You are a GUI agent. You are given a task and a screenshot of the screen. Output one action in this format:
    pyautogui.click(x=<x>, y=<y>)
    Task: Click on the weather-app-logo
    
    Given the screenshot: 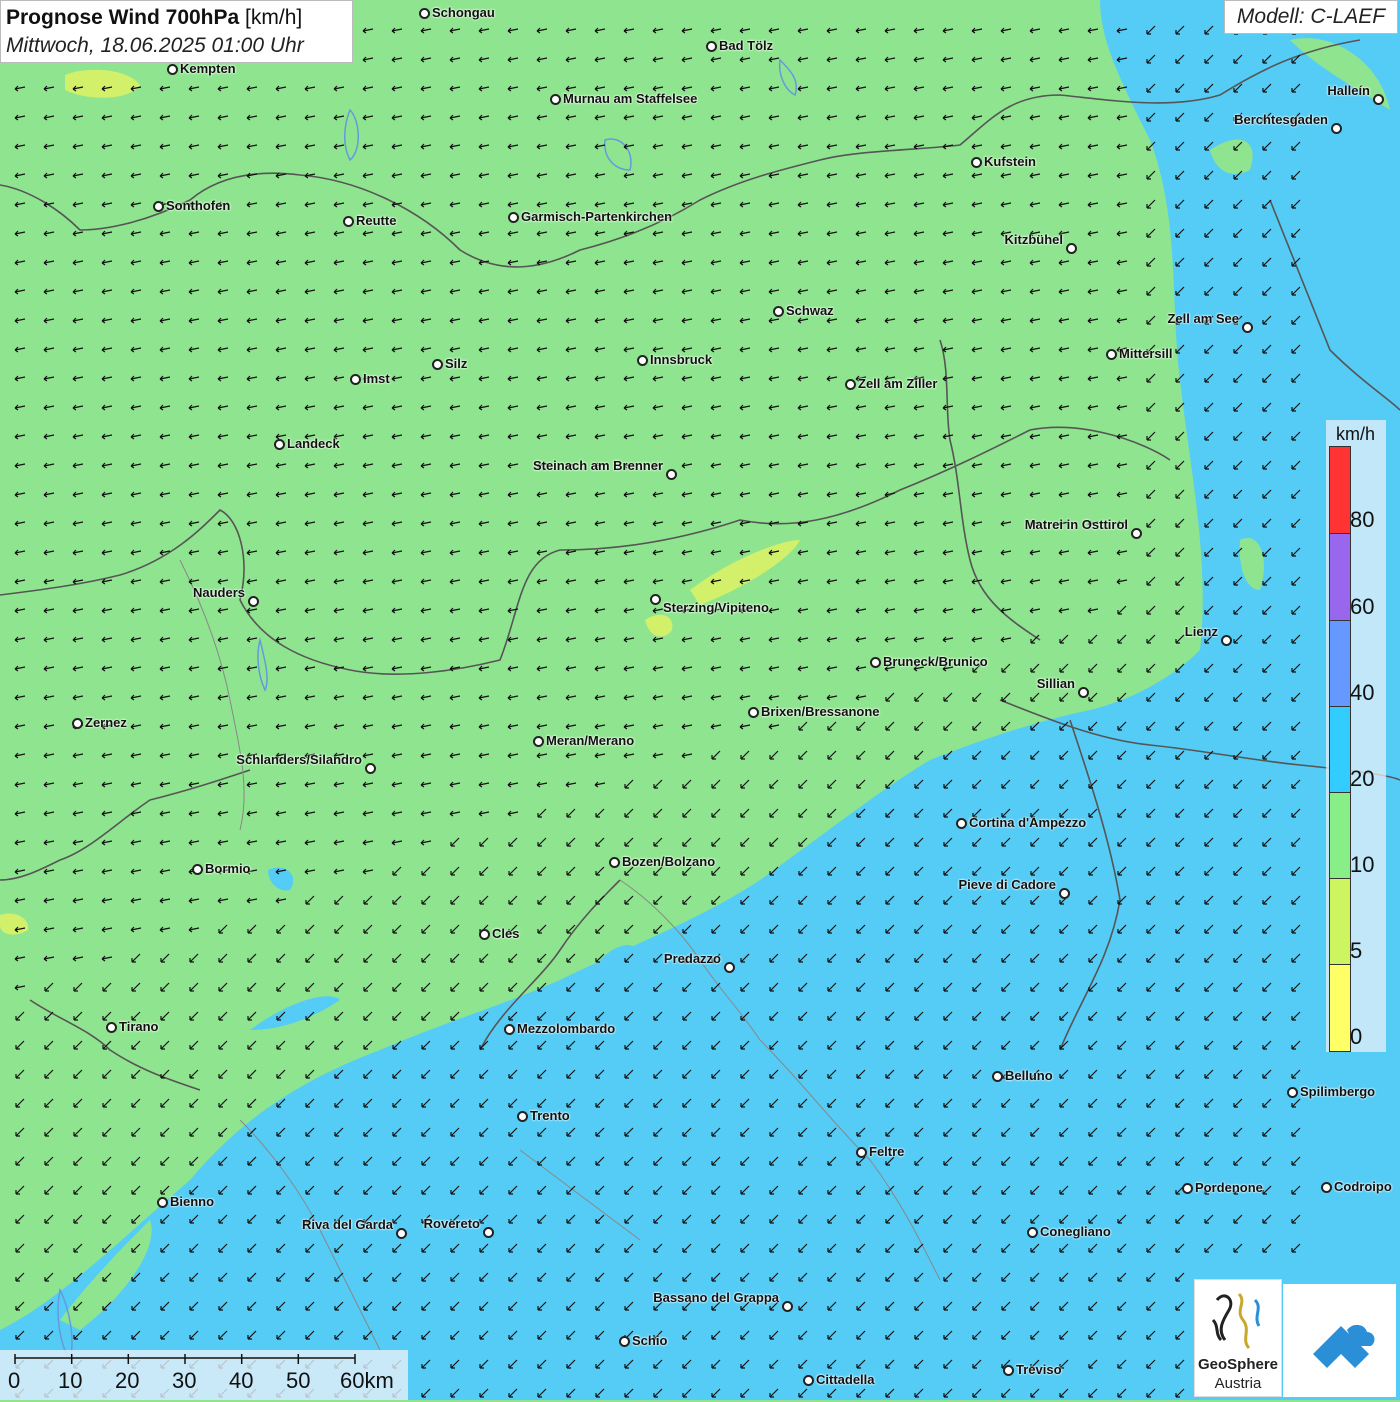 What is the action you would take?
    pyautogui.click(x=1339, y=1340)
    